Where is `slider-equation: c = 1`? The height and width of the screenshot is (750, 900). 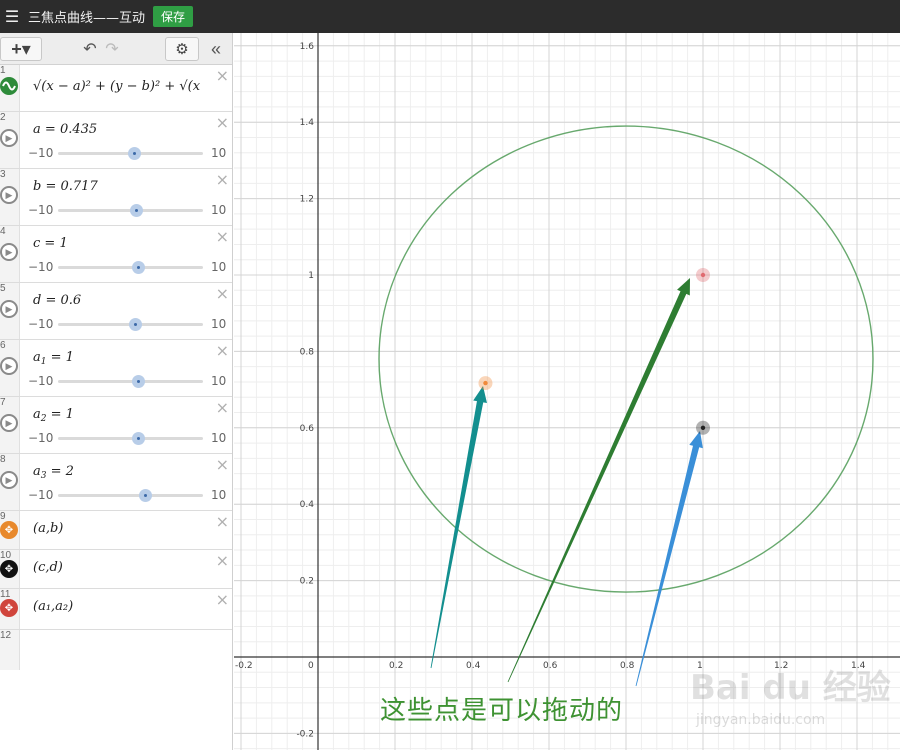
slider-equation: c = 1 is located at coordinates (50, 243).